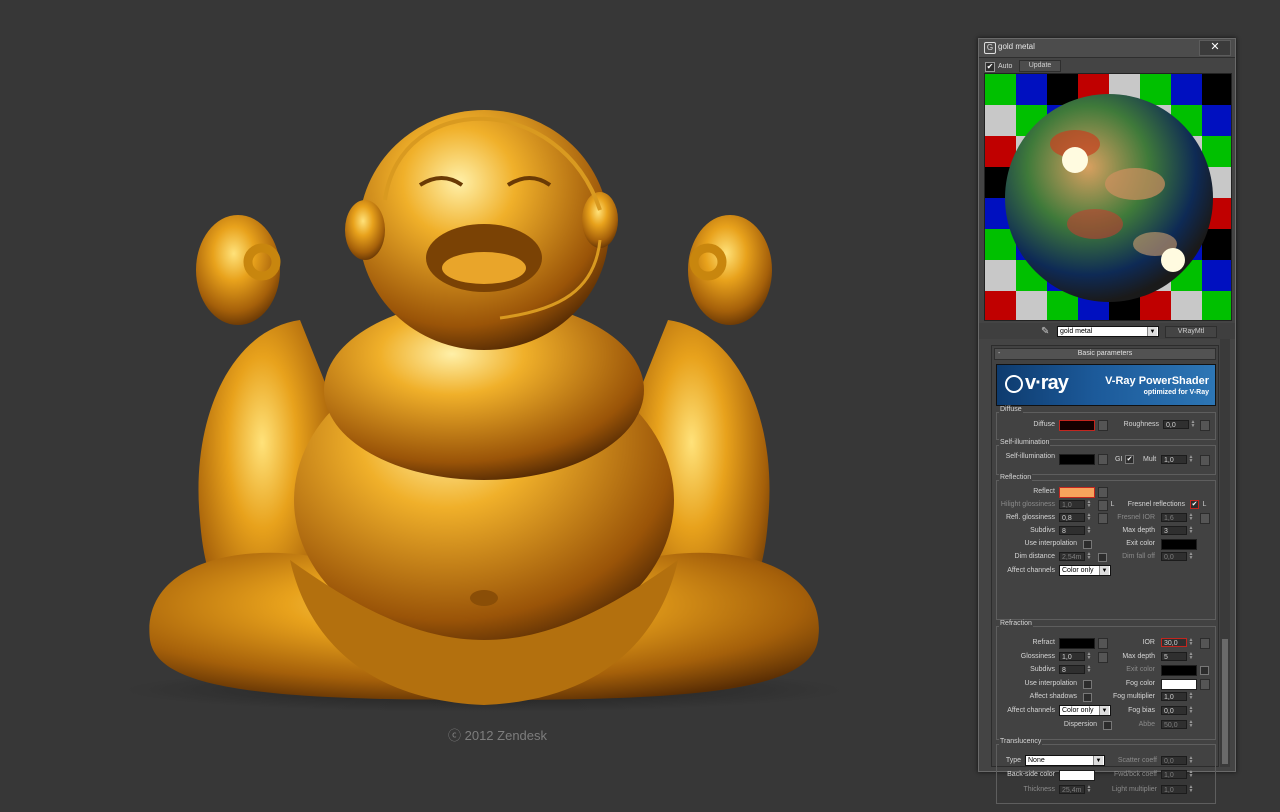  I want to click on refraction-group-title: Refraction, so click(1016, 623).